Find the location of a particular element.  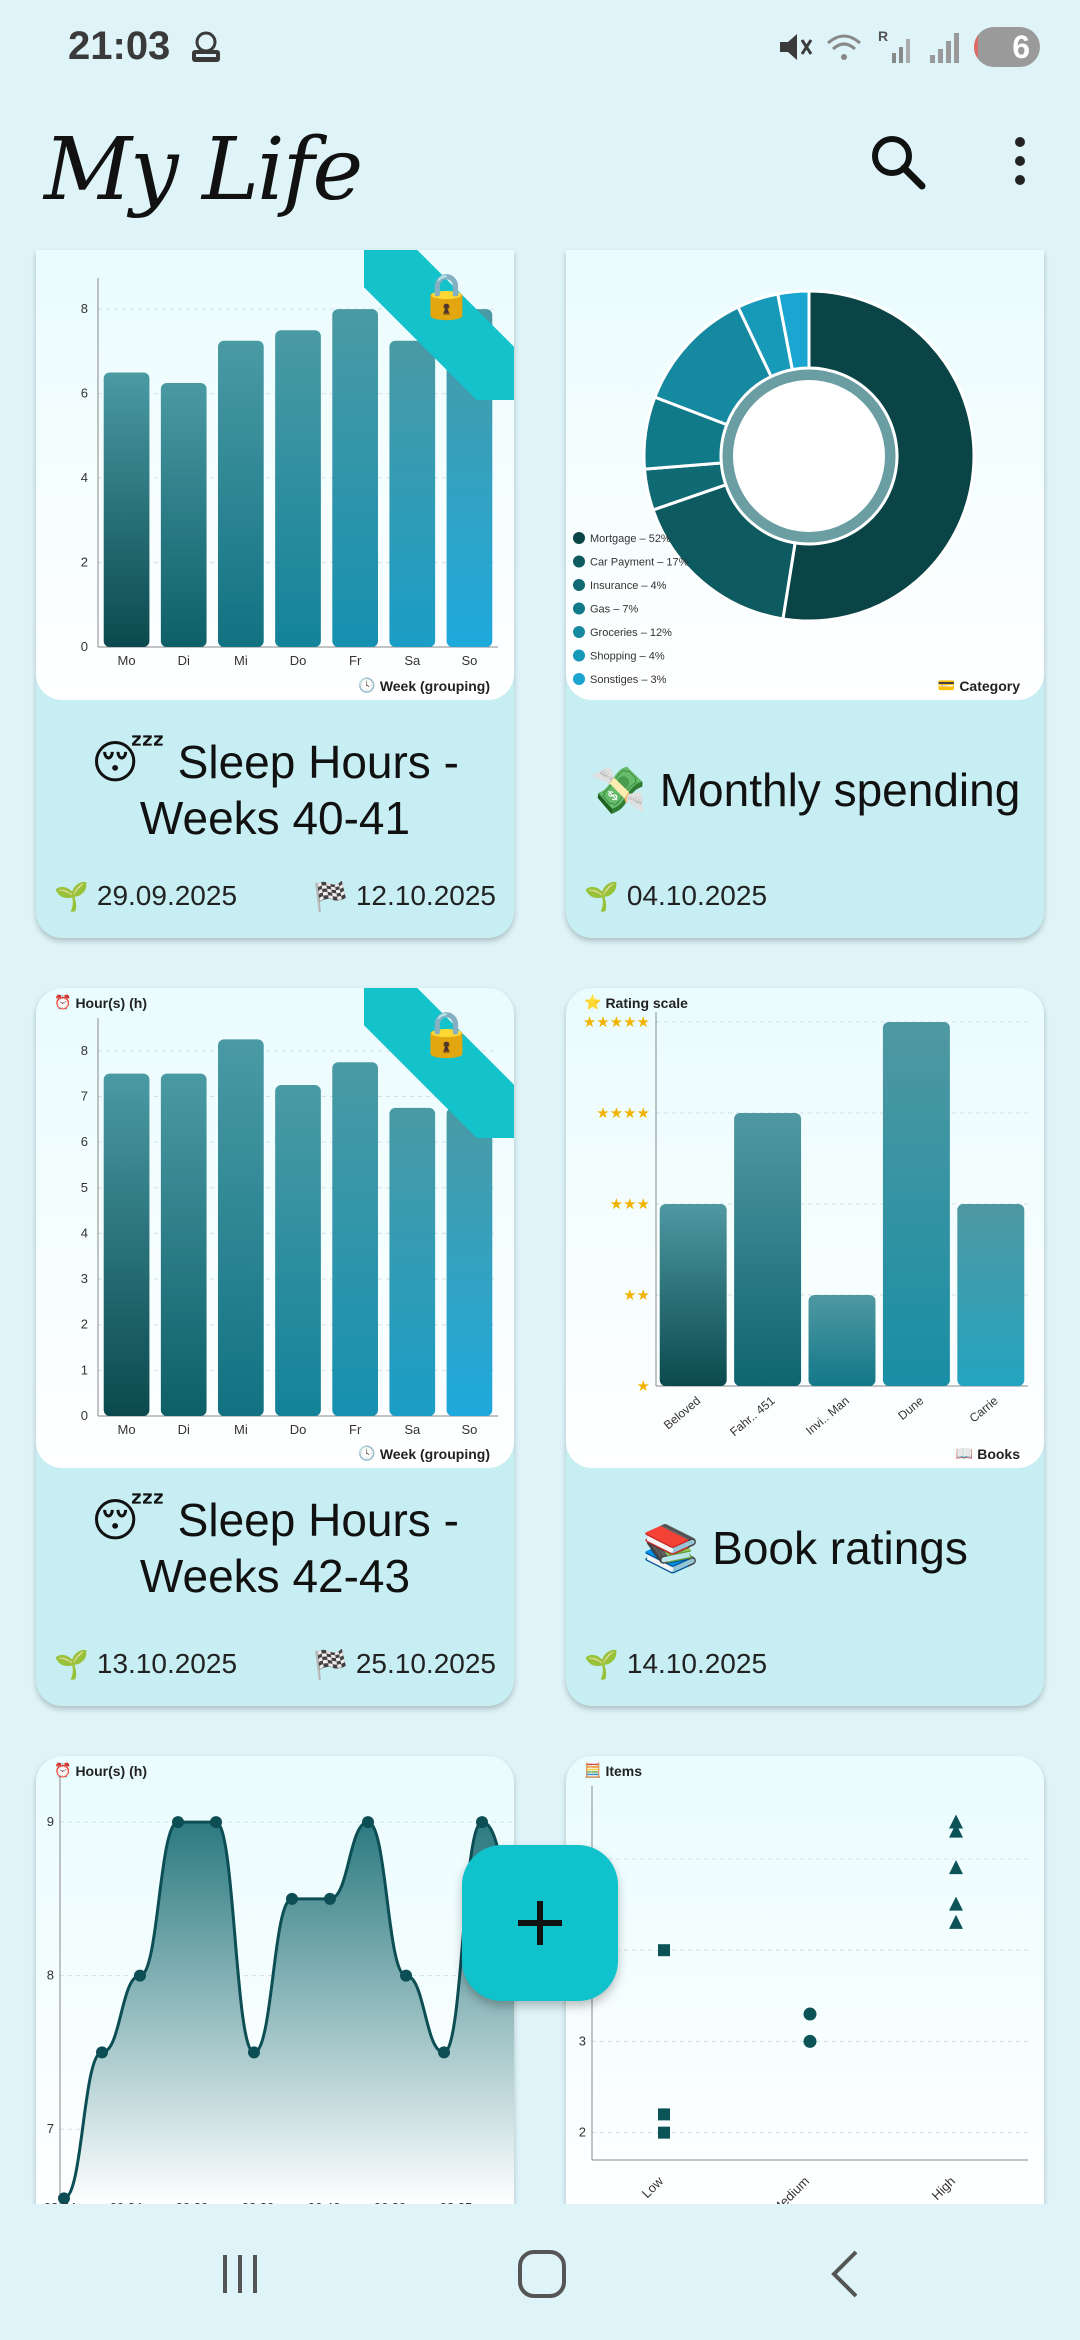

plus-icon is located at coordinates (540, 1923).